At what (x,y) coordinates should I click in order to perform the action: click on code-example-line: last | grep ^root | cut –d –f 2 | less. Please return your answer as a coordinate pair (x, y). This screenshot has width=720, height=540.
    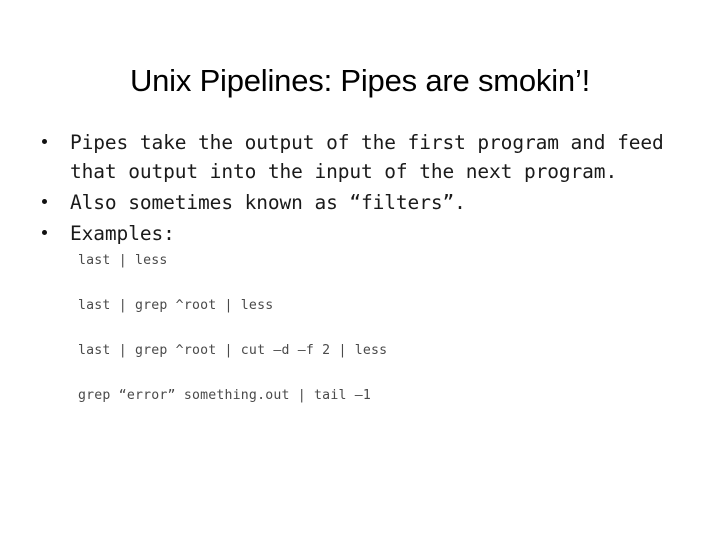
    Looking at the image, I should click on (233, 350).